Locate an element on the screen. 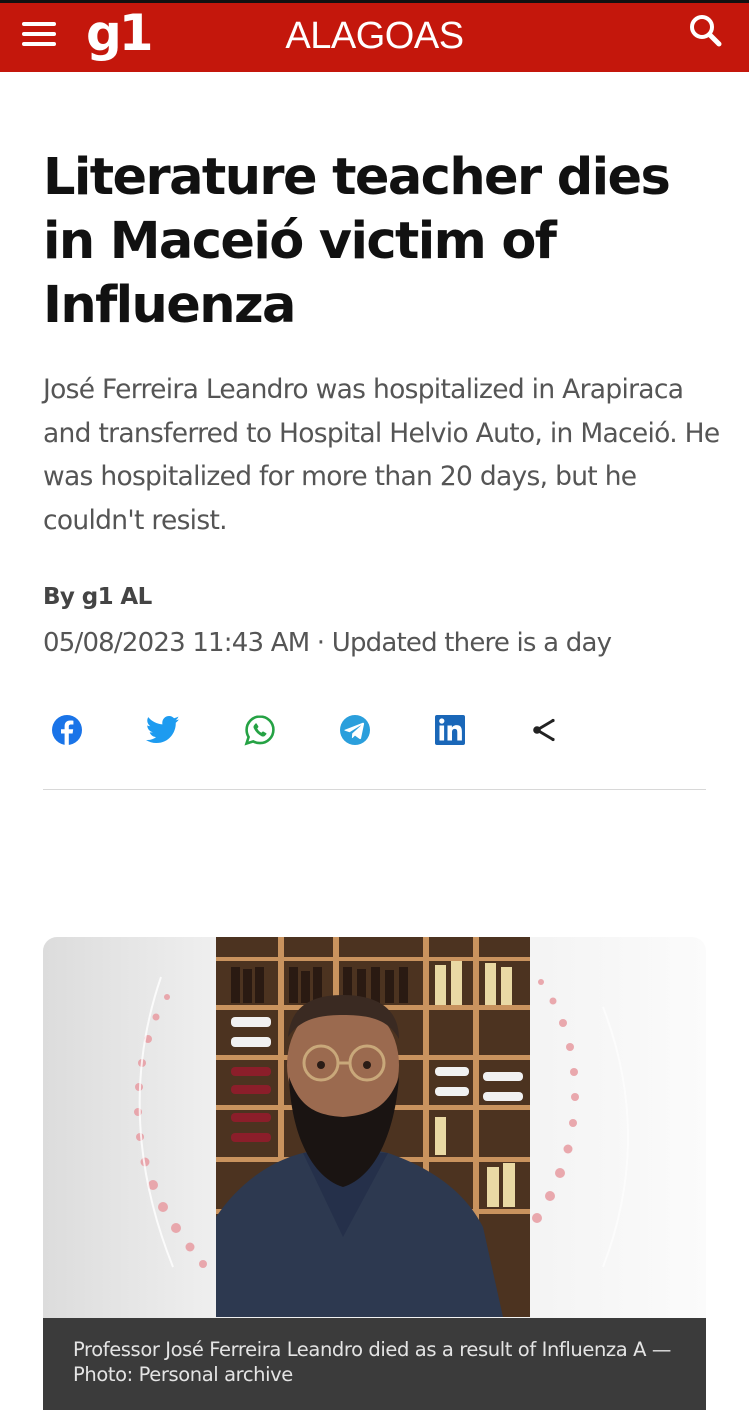 This screenshot has width=749, height=1410. share-telegram-button is located at coordinates (355, 730).